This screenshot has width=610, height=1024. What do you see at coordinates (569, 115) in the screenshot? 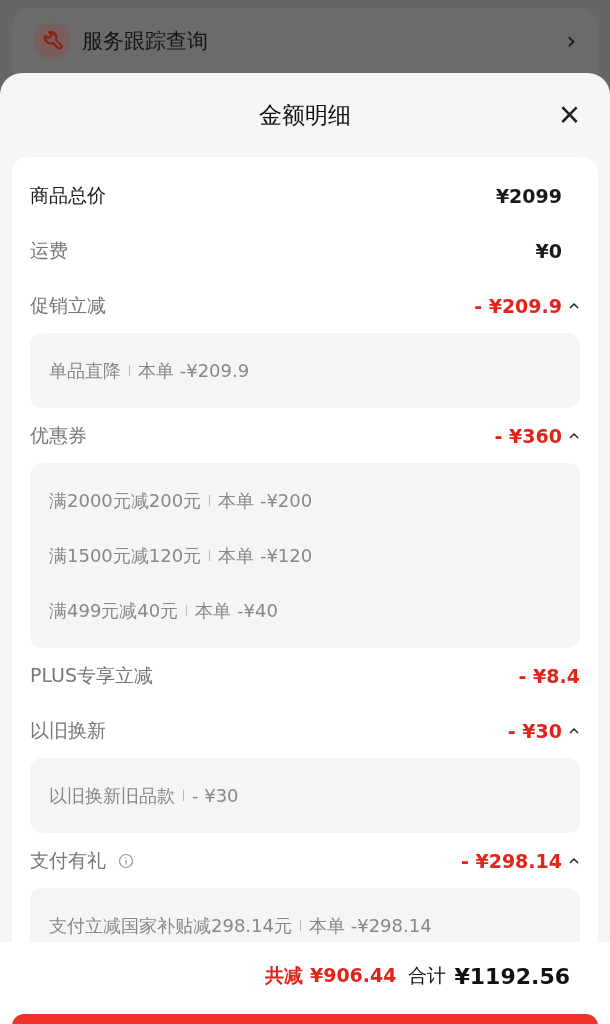
I see `close-button: ×` at bounding box center [569, 115].